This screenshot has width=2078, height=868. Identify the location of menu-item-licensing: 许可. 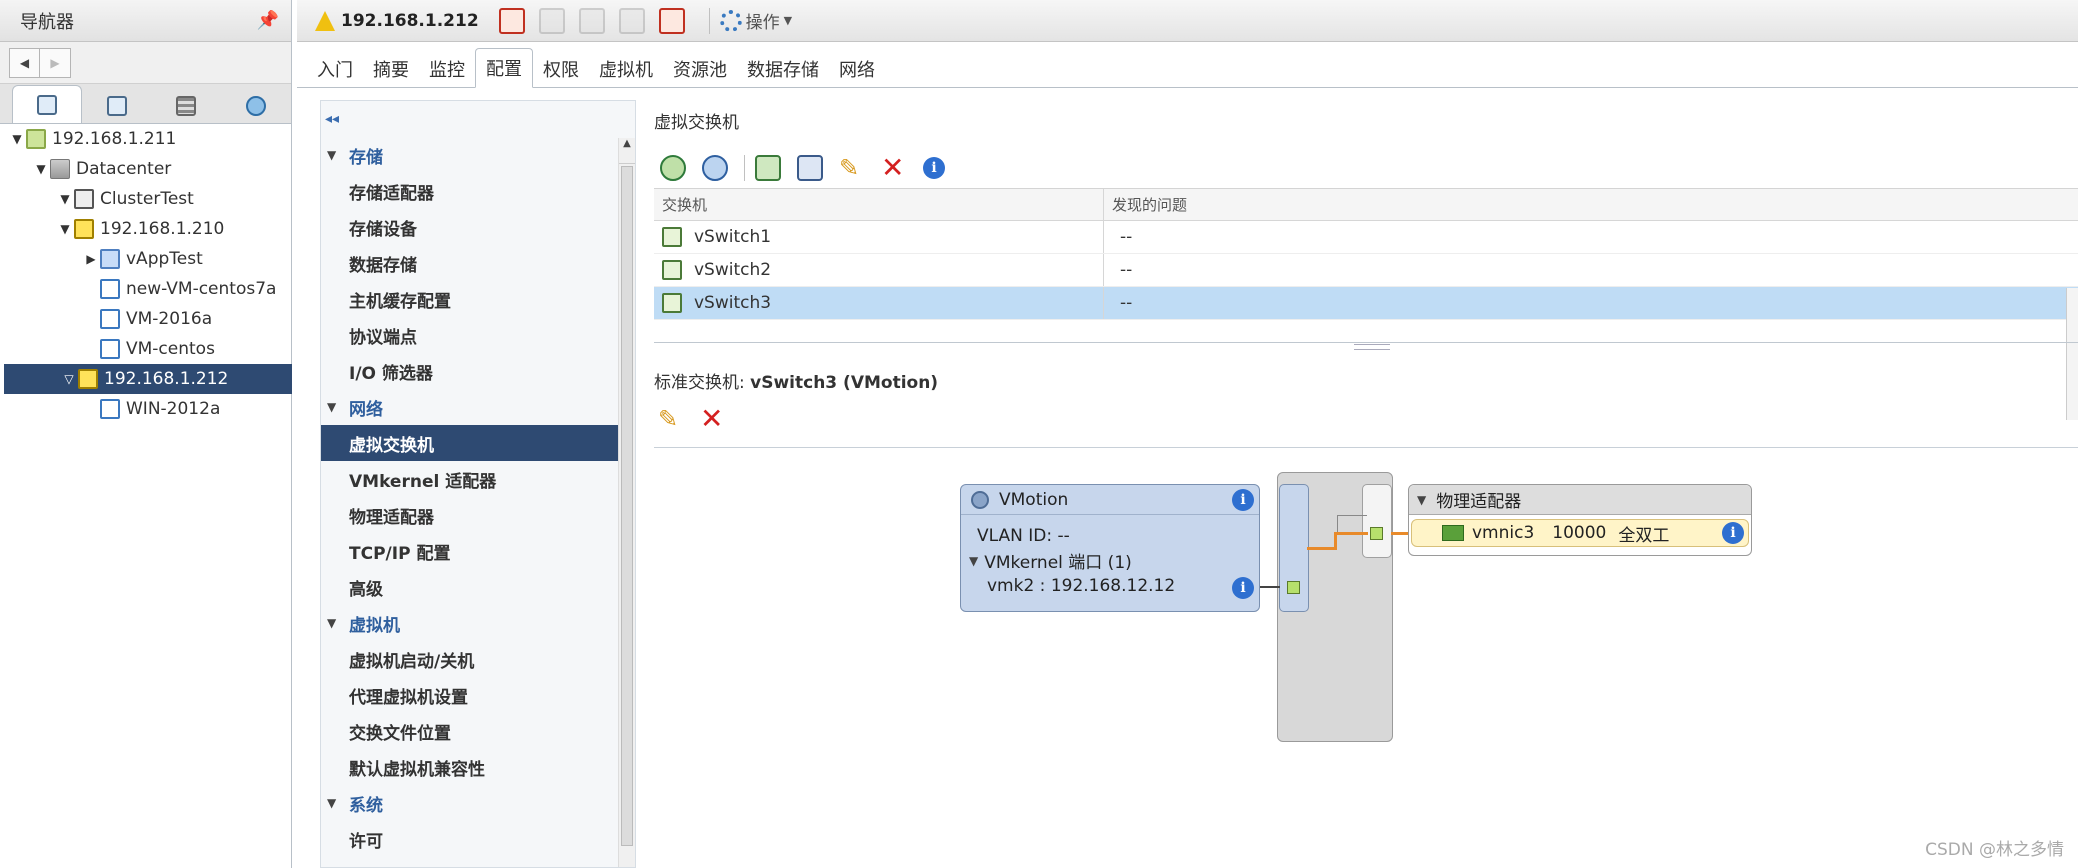
(478, 839).